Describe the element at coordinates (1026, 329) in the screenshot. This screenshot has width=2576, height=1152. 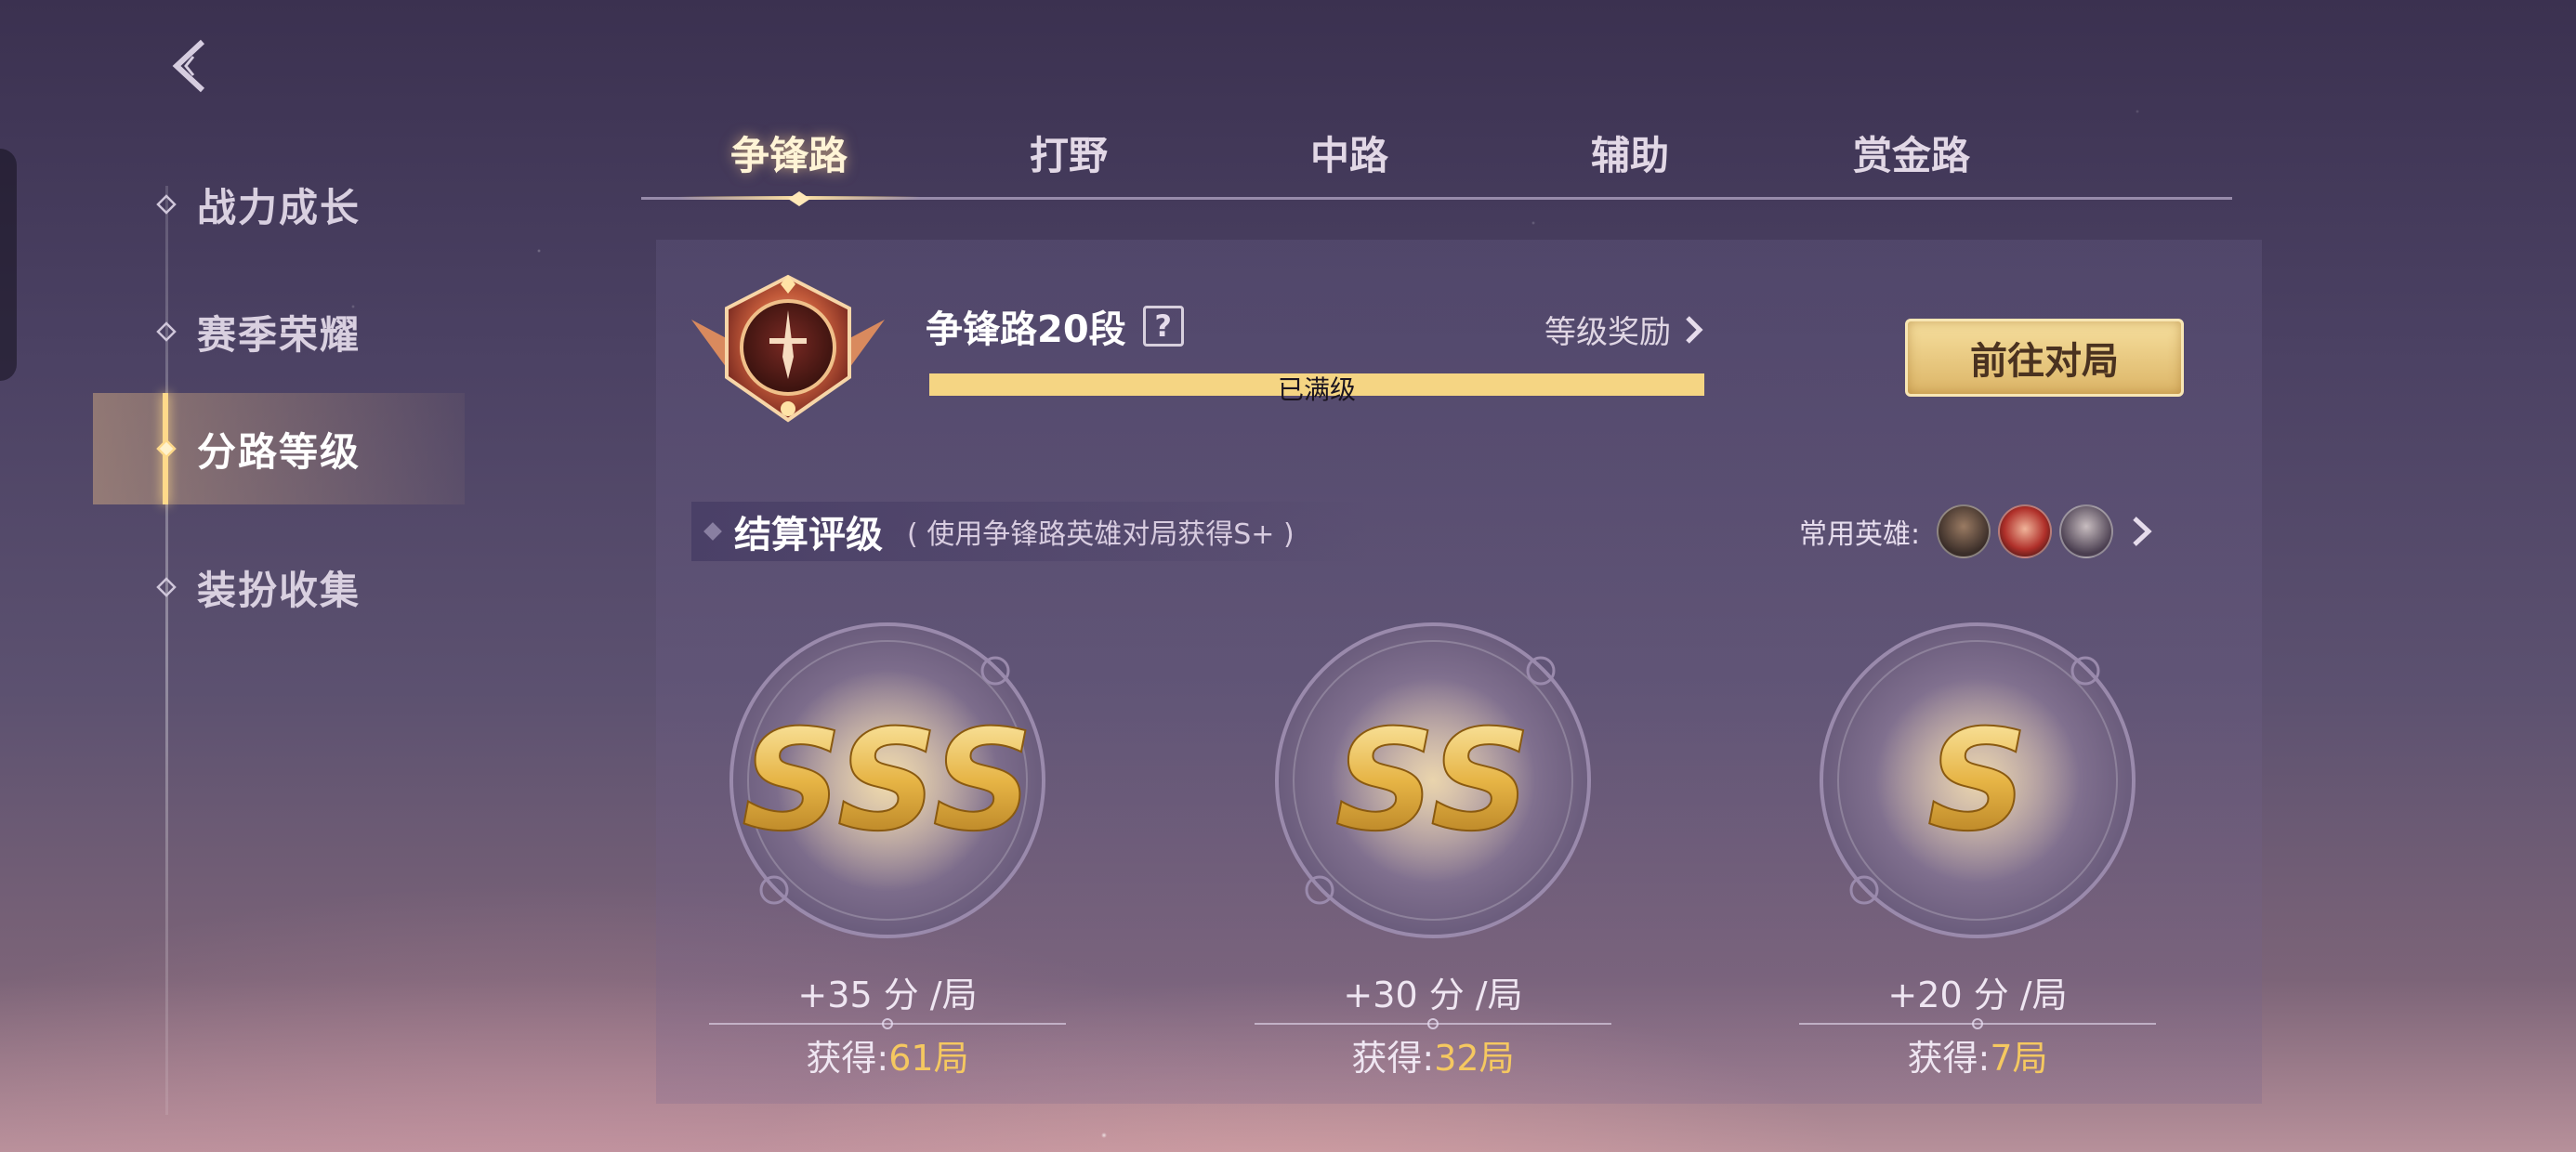
I see `lane-rank-text: 争锋路20段` at that location.